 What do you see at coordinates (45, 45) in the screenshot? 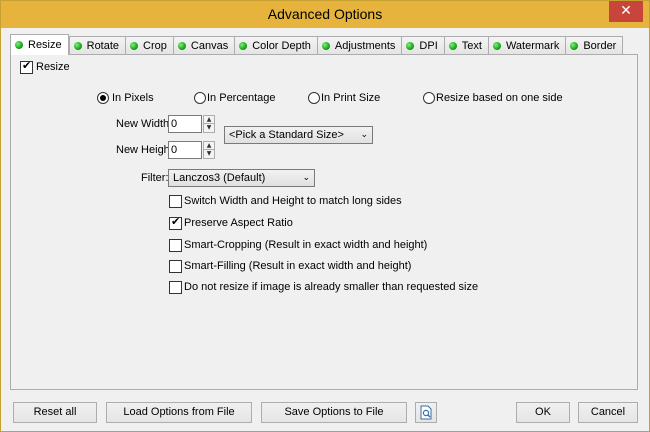
I see `tab-label: Resize` at bounding box center [45, 45].